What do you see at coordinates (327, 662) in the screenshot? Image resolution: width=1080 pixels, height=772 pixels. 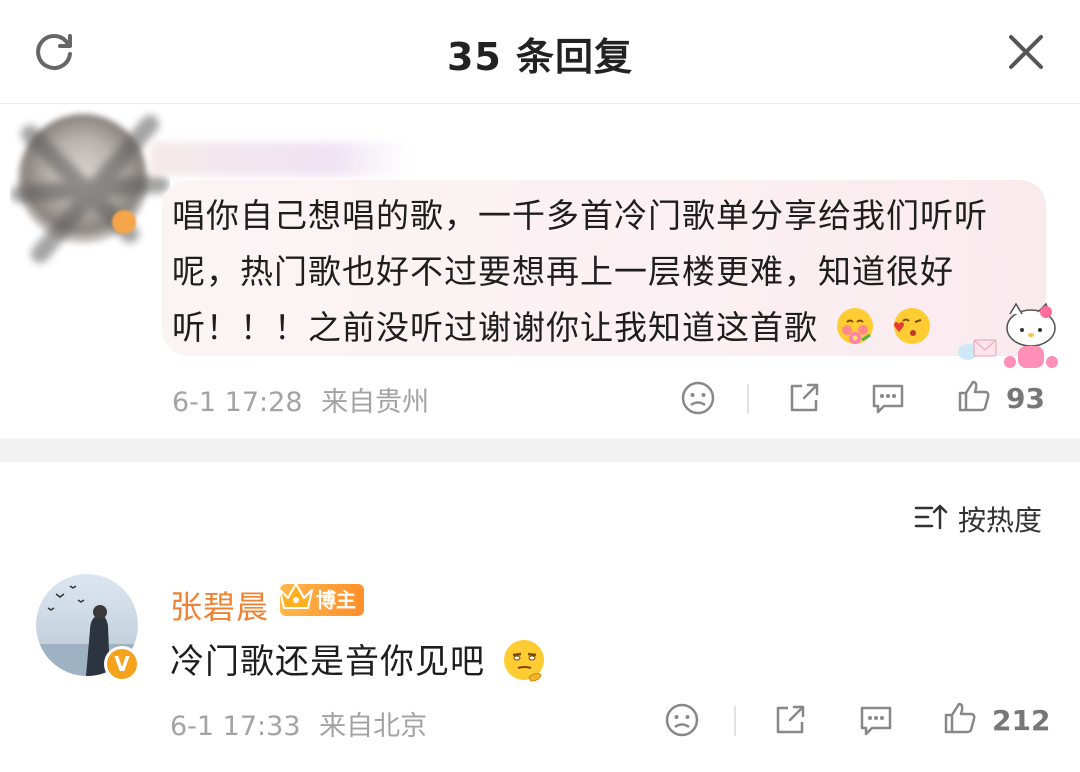 I see `reply-text-content: 冷门歌还是音你见吧` at bounding box center [327, 662].